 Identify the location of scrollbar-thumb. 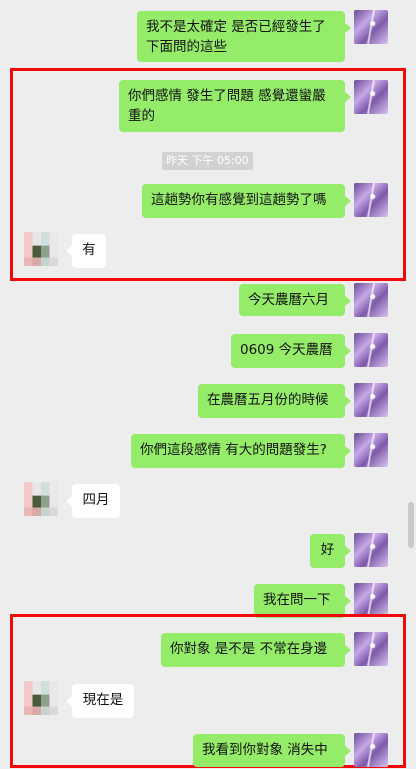
(411, 525).